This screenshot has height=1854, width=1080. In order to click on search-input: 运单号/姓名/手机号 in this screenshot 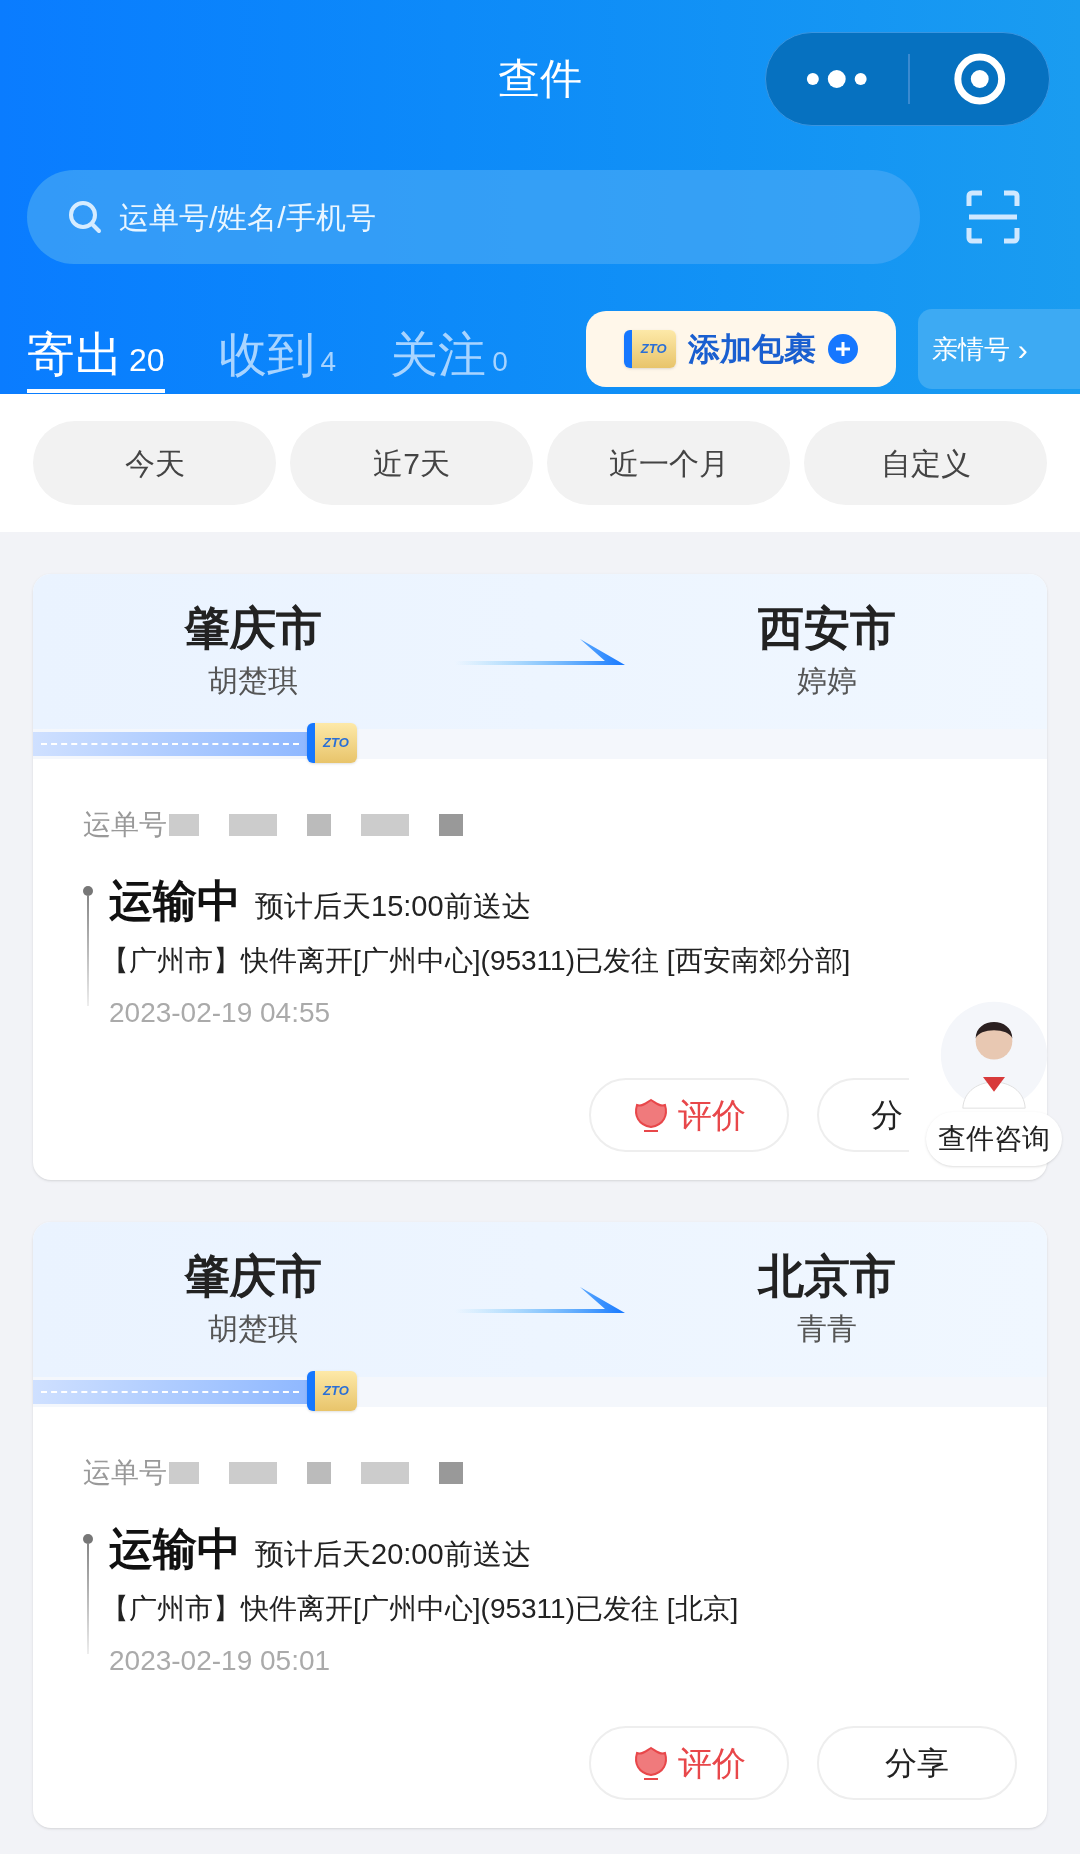, I will do `click(499, 217)`.